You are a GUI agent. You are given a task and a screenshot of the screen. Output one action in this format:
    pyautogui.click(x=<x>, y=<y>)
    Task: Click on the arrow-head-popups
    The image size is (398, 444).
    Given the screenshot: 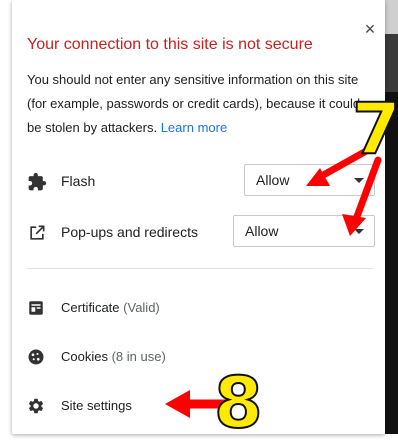 What is the action you would take?
    pyautogui.click(x=354, y=225)
    